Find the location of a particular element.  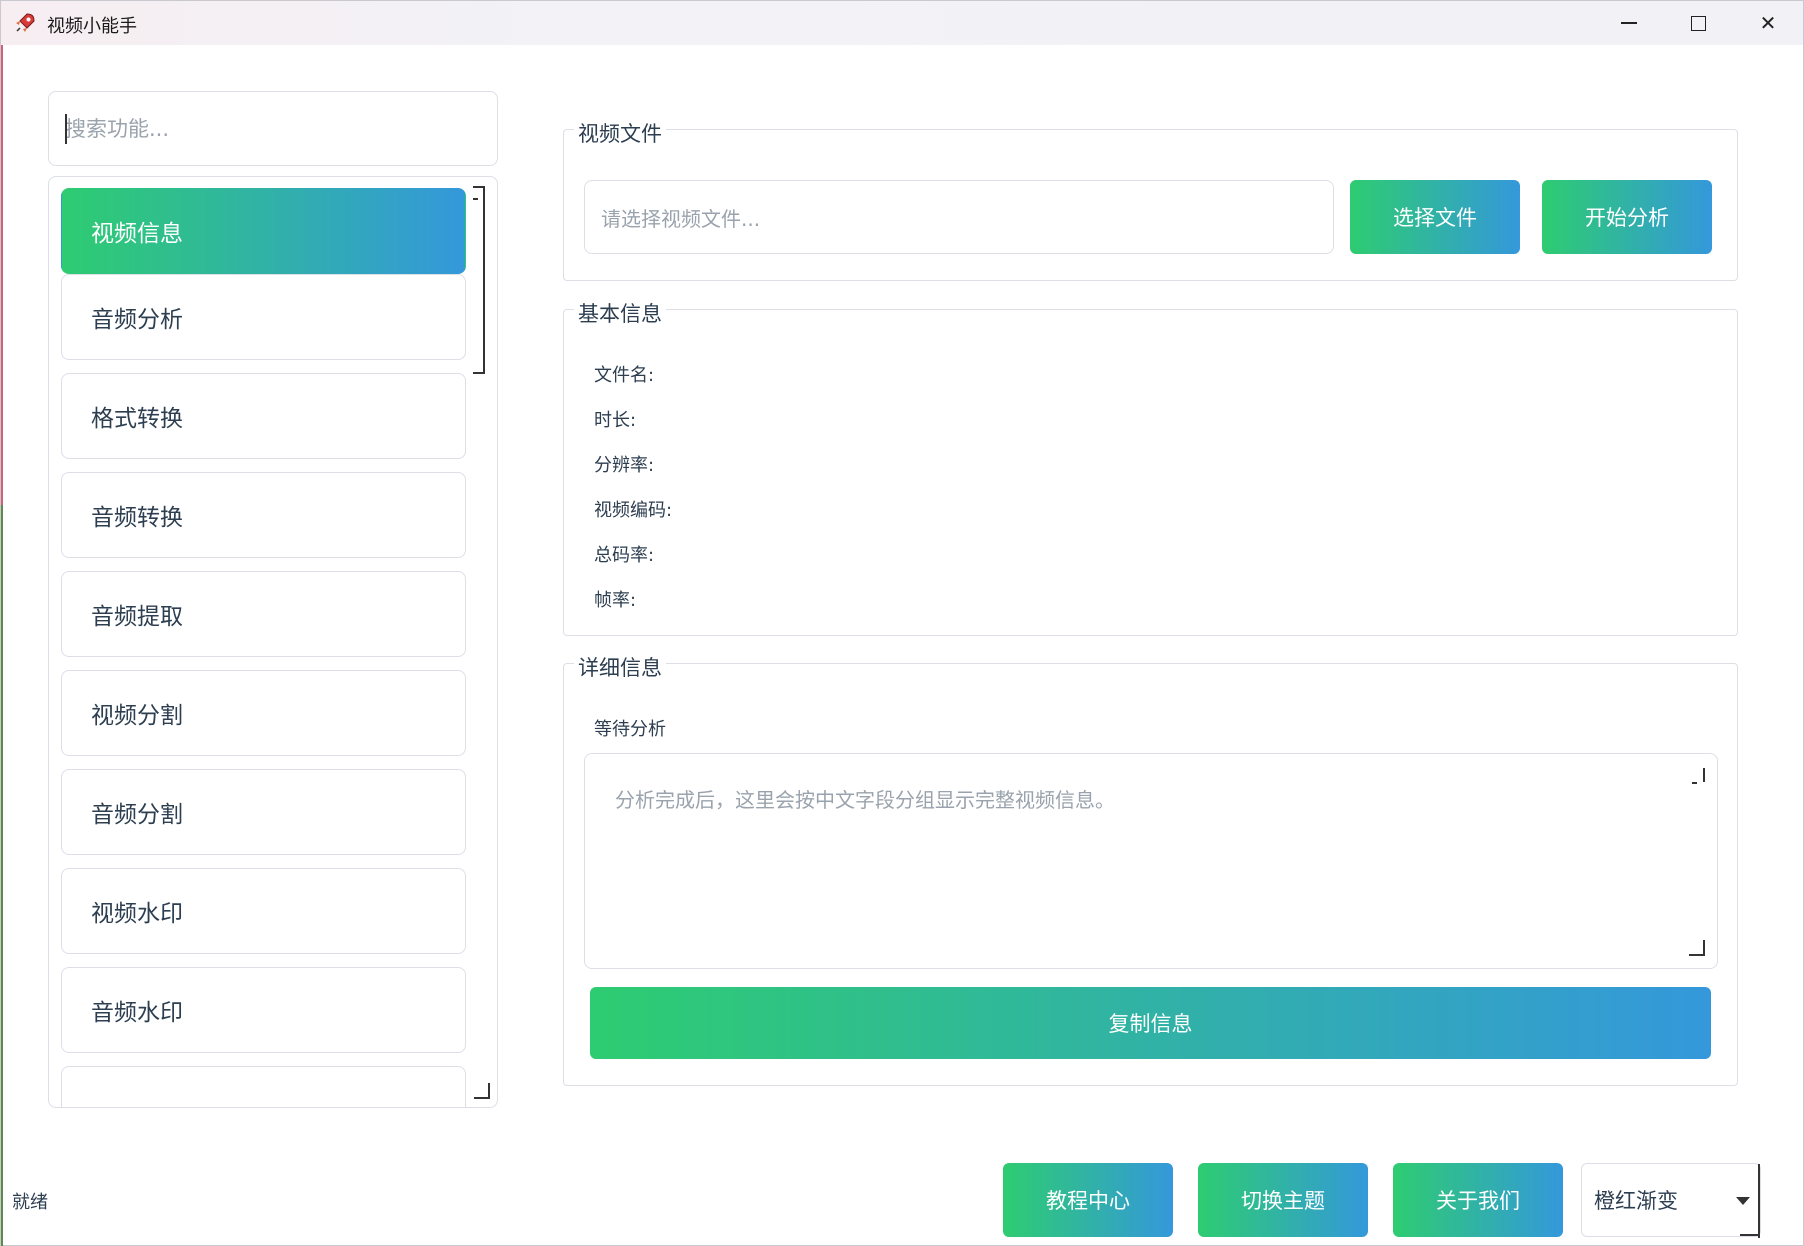

group-title: 视频文件 is located at coordinates (620, 133).